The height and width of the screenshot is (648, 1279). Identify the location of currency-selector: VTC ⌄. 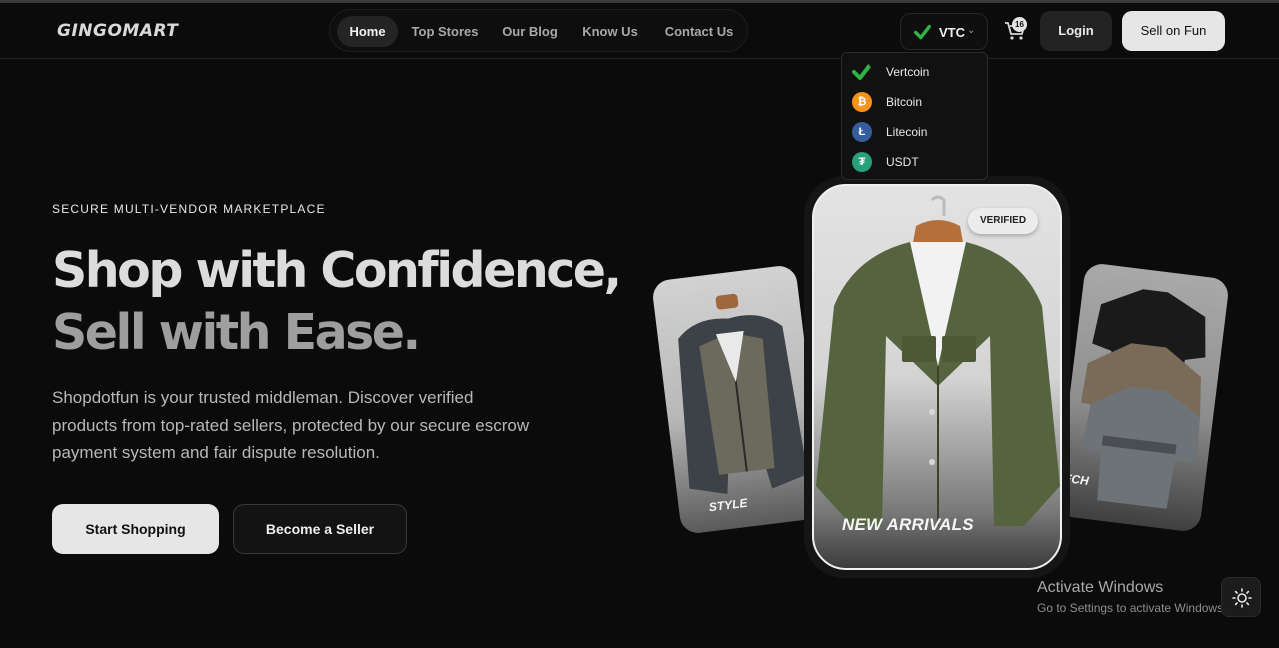
(944, 31).